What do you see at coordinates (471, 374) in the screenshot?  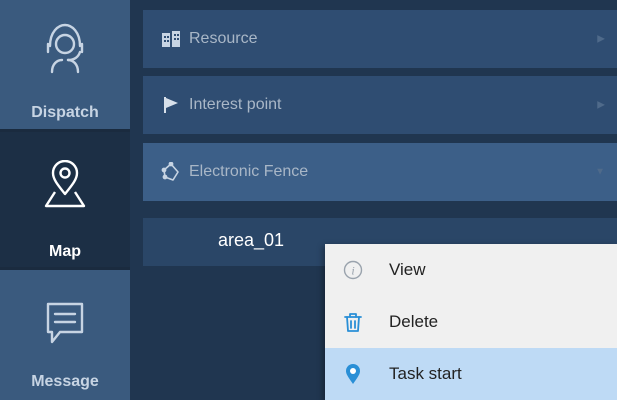 I see `menu-item-task-start: Task start` at bounding box center [471, 374].